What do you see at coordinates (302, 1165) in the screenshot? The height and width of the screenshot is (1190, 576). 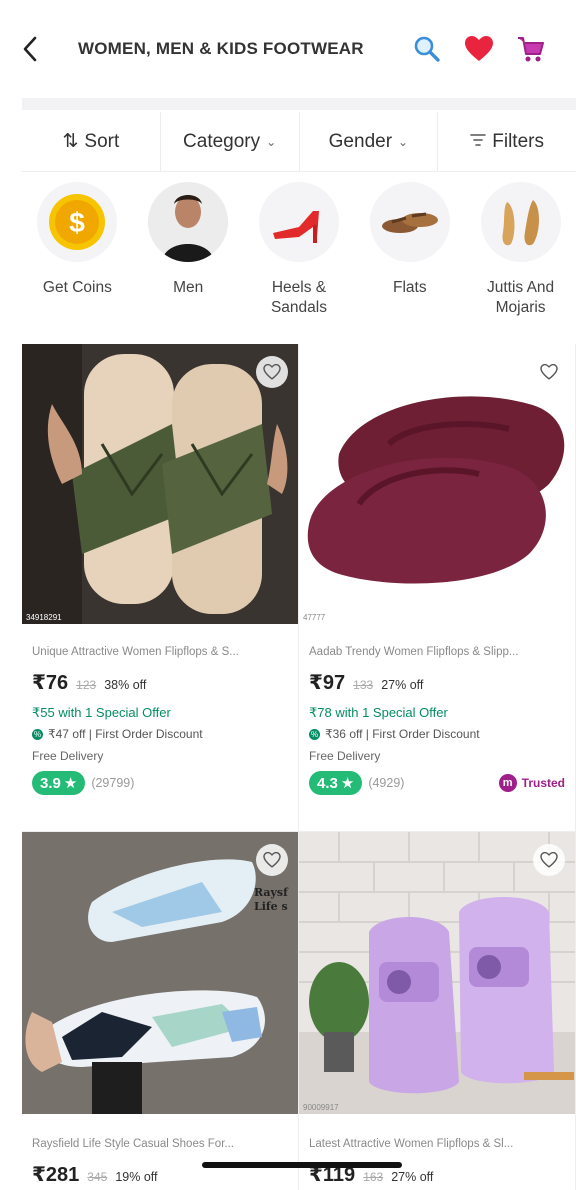 I see `home-indicator` at bounding box center [302, 1165].